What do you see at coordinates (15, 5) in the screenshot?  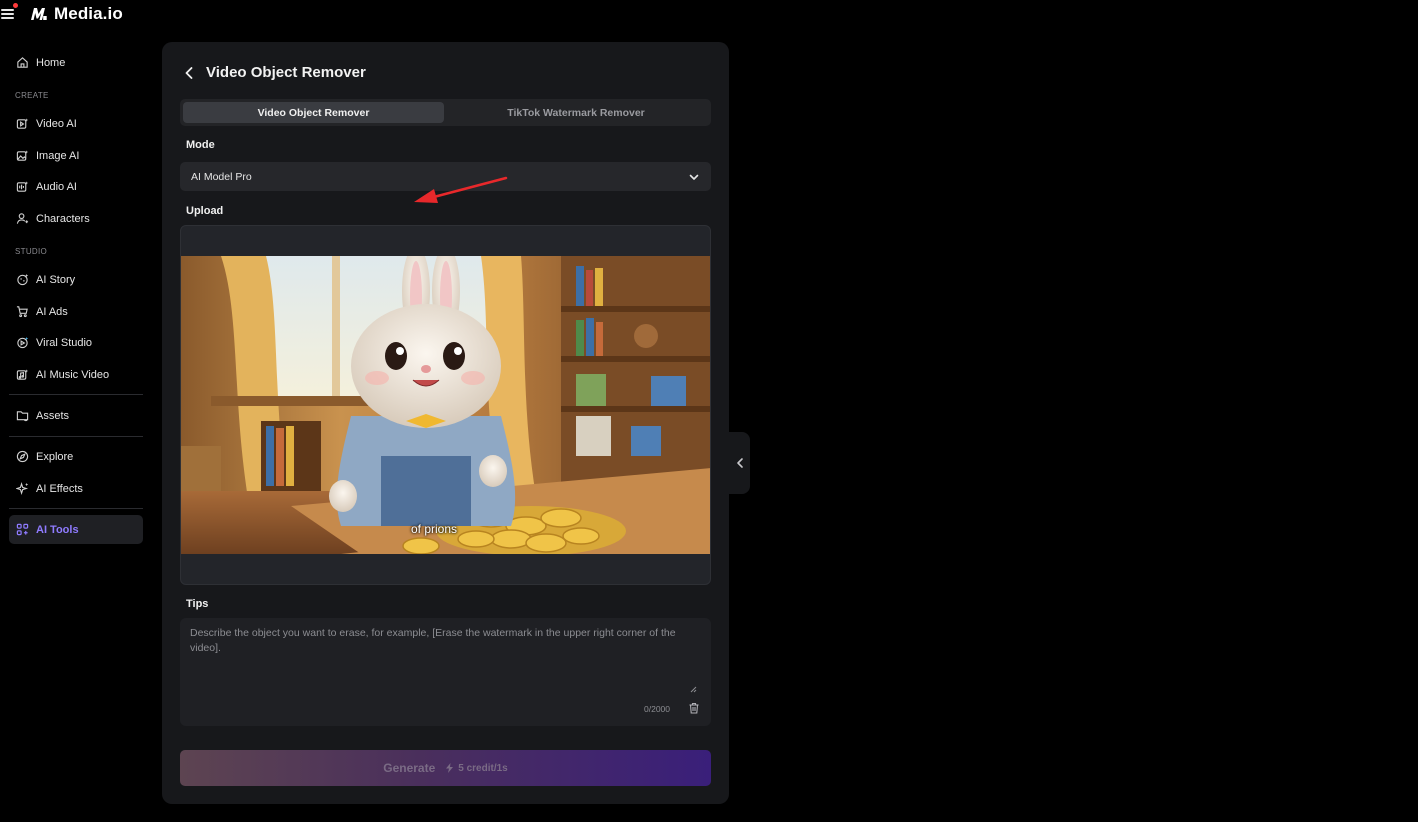 I see `notification-dot` at bounding box center [15, 5].